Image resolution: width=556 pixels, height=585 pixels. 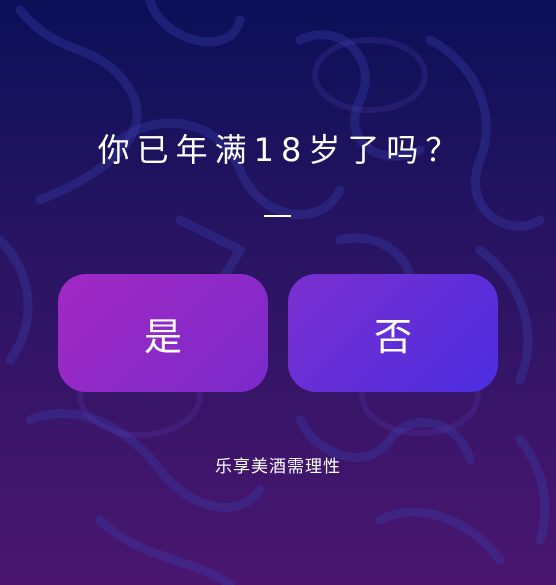 I want to click on title-divider, so click(x=277, y=216).